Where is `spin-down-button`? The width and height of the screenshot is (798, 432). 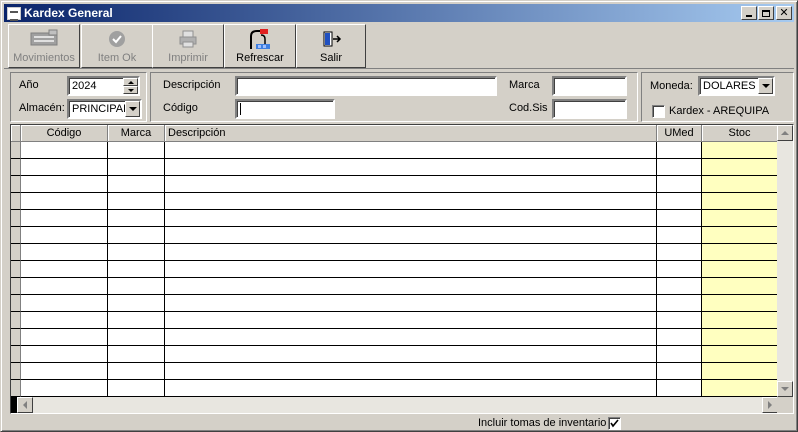
spin-down-button is located at coordinates (130, 90).